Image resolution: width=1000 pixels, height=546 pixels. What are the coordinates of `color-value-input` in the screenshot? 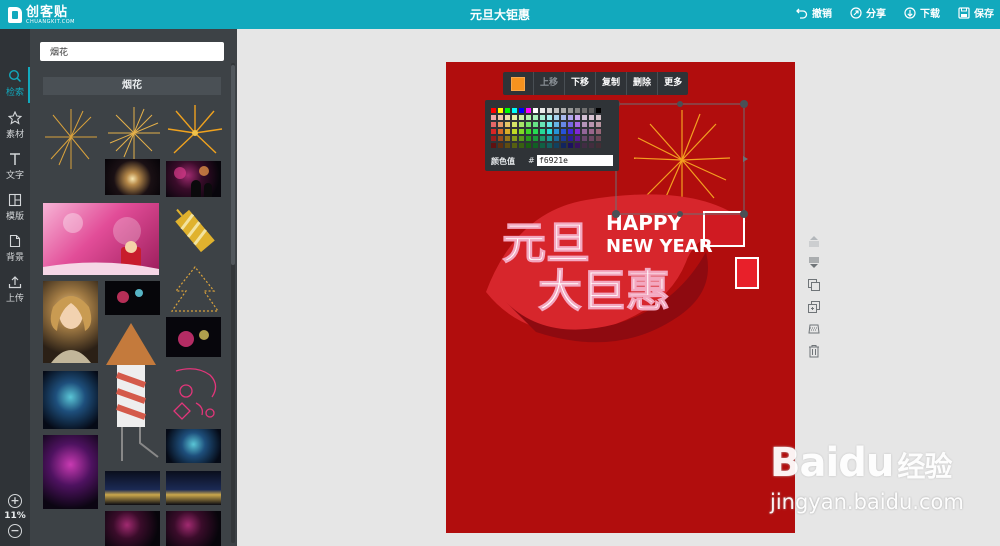 It's located at (575, 160).